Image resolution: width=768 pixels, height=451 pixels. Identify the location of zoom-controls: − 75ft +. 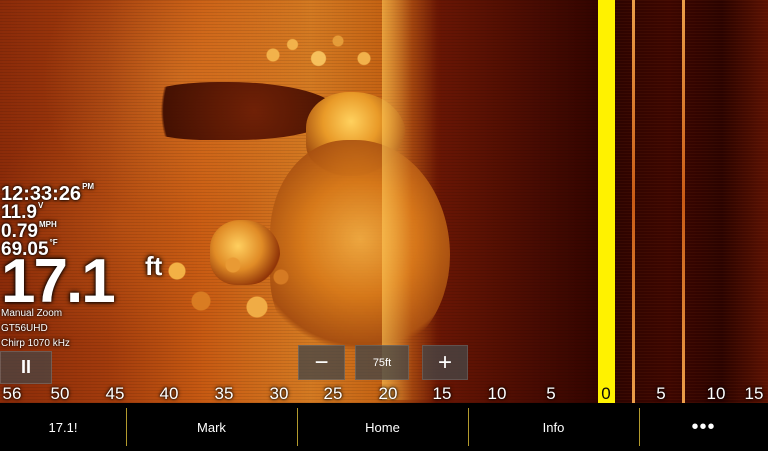
(383, 362).